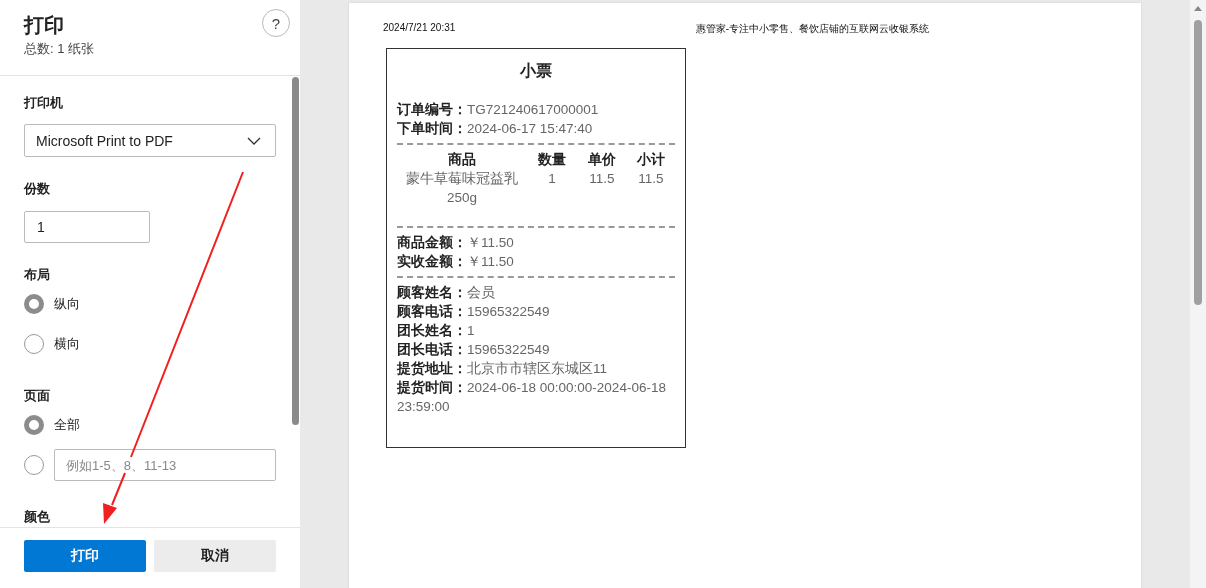 This screenshot has height=588, width=1206. Describe the element at coordinates (536, 71) in the screenshot. I see `receipt-title: 小票` at that location.